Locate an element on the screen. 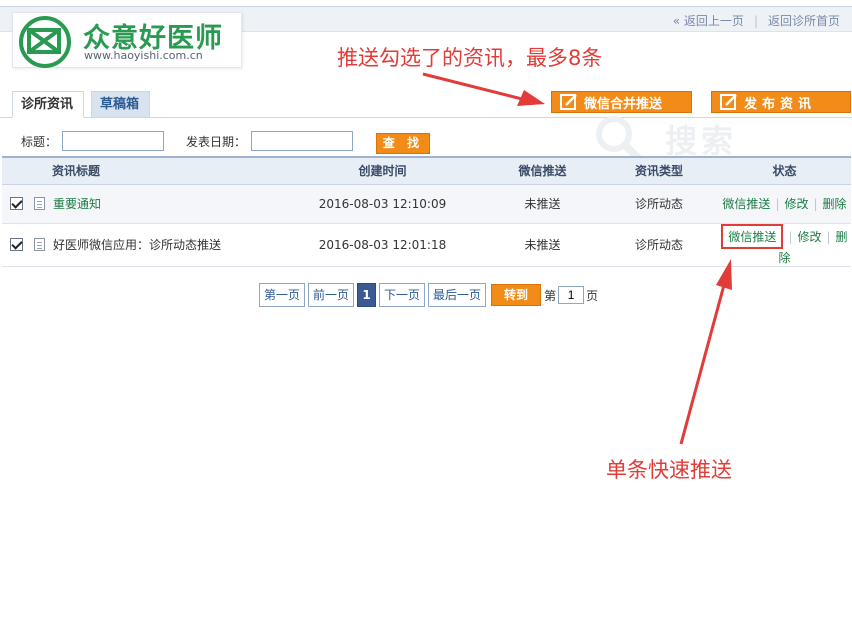 This screenshot has height=632, width=852. first-page-button: 第一页 is located at coordinates (282, 295).